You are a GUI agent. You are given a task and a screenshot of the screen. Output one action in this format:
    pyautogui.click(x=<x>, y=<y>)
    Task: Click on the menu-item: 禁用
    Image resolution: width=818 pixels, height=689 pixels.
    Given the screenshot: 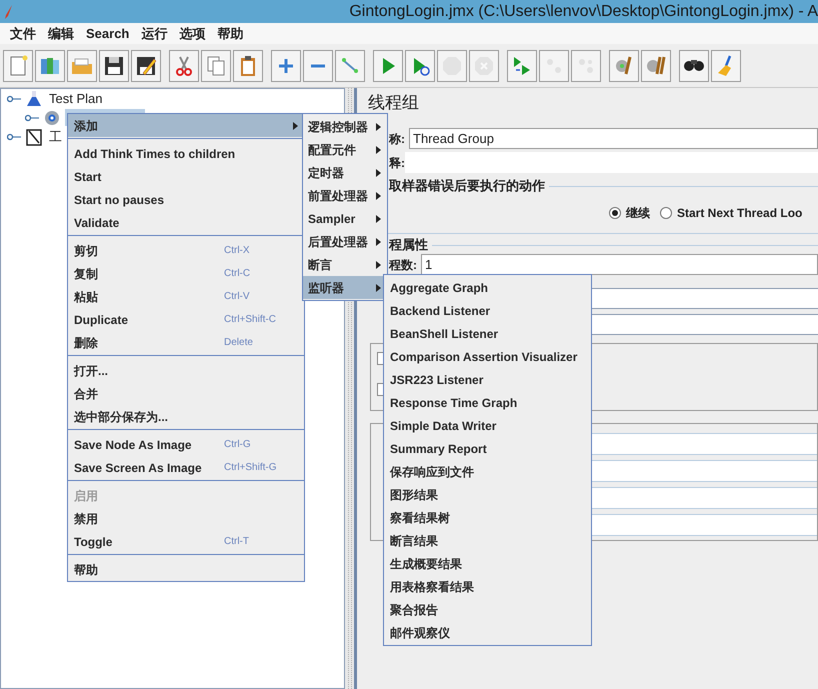 What is the action you would take?
    pyautogui.click(x=186, y=518)
    